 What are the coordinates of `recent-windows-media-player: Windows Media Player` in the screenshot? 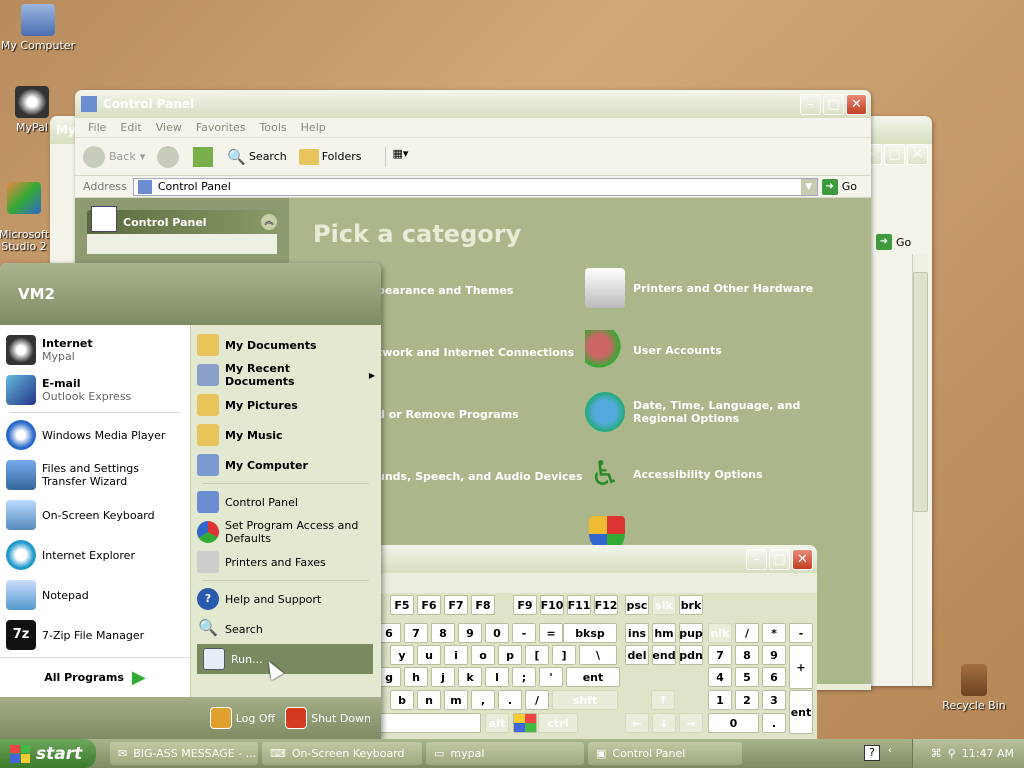 It's located at (95, 435).